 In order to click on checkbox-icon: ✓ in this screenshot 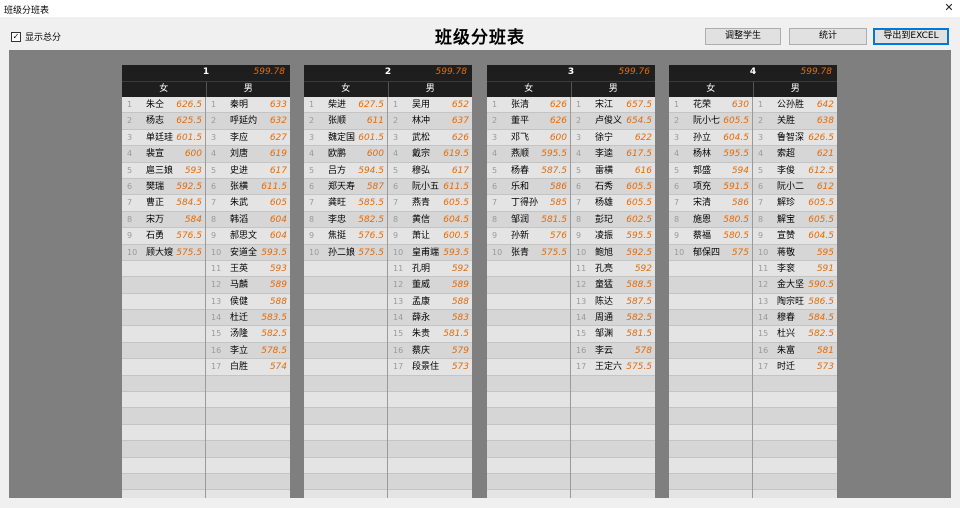, I will do `click(16, 36)`.